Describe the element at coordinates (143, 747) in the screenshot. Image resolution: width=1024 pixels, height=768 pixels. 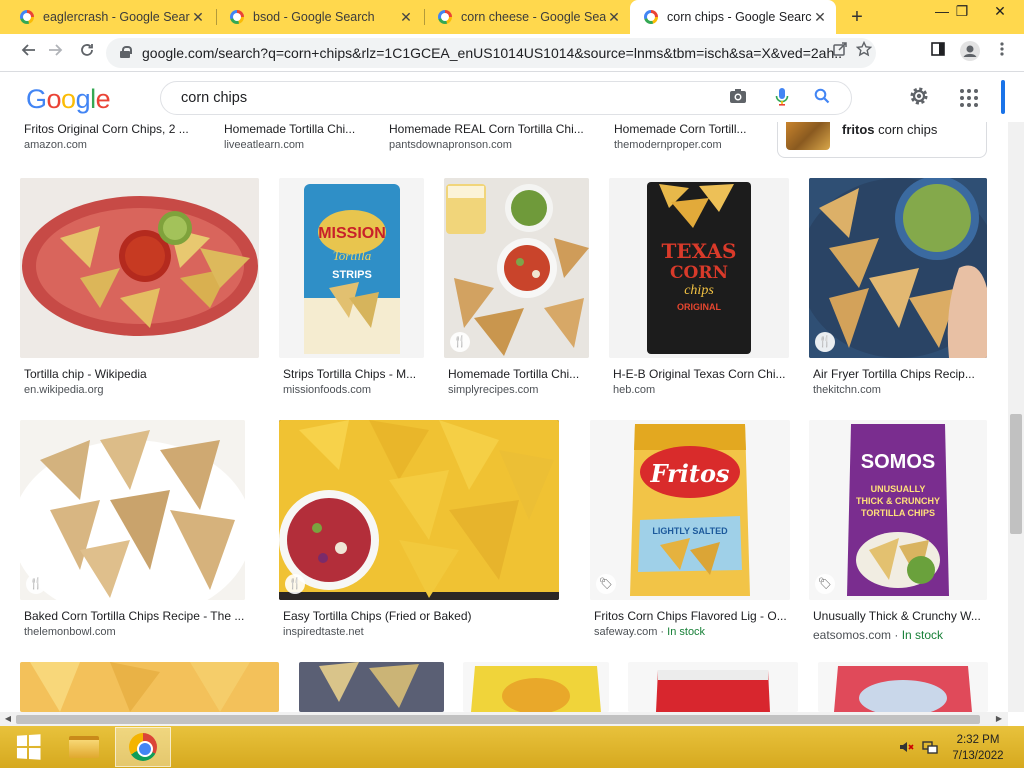
I see `chrome-taskbar-button` at that location.